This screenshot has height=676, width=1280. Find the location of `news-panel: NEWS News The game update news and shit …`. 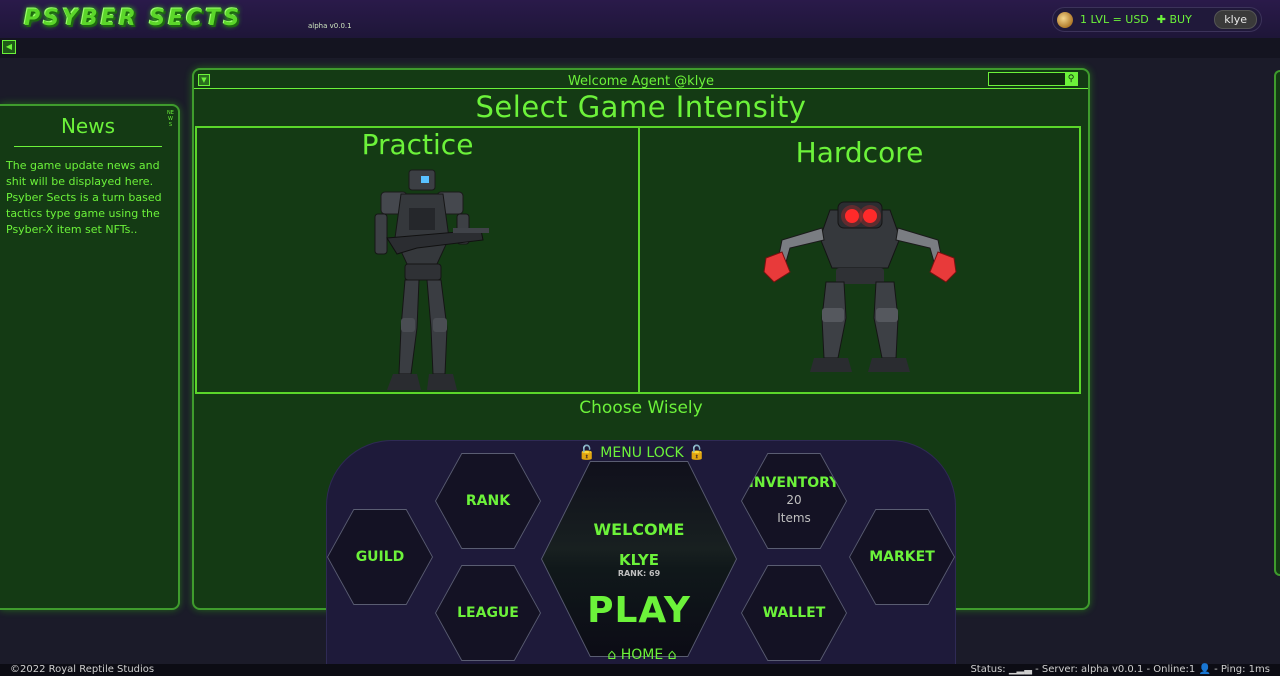

news-panel: NEWS News The game update news and shit … is located at coordinates (90, 357).